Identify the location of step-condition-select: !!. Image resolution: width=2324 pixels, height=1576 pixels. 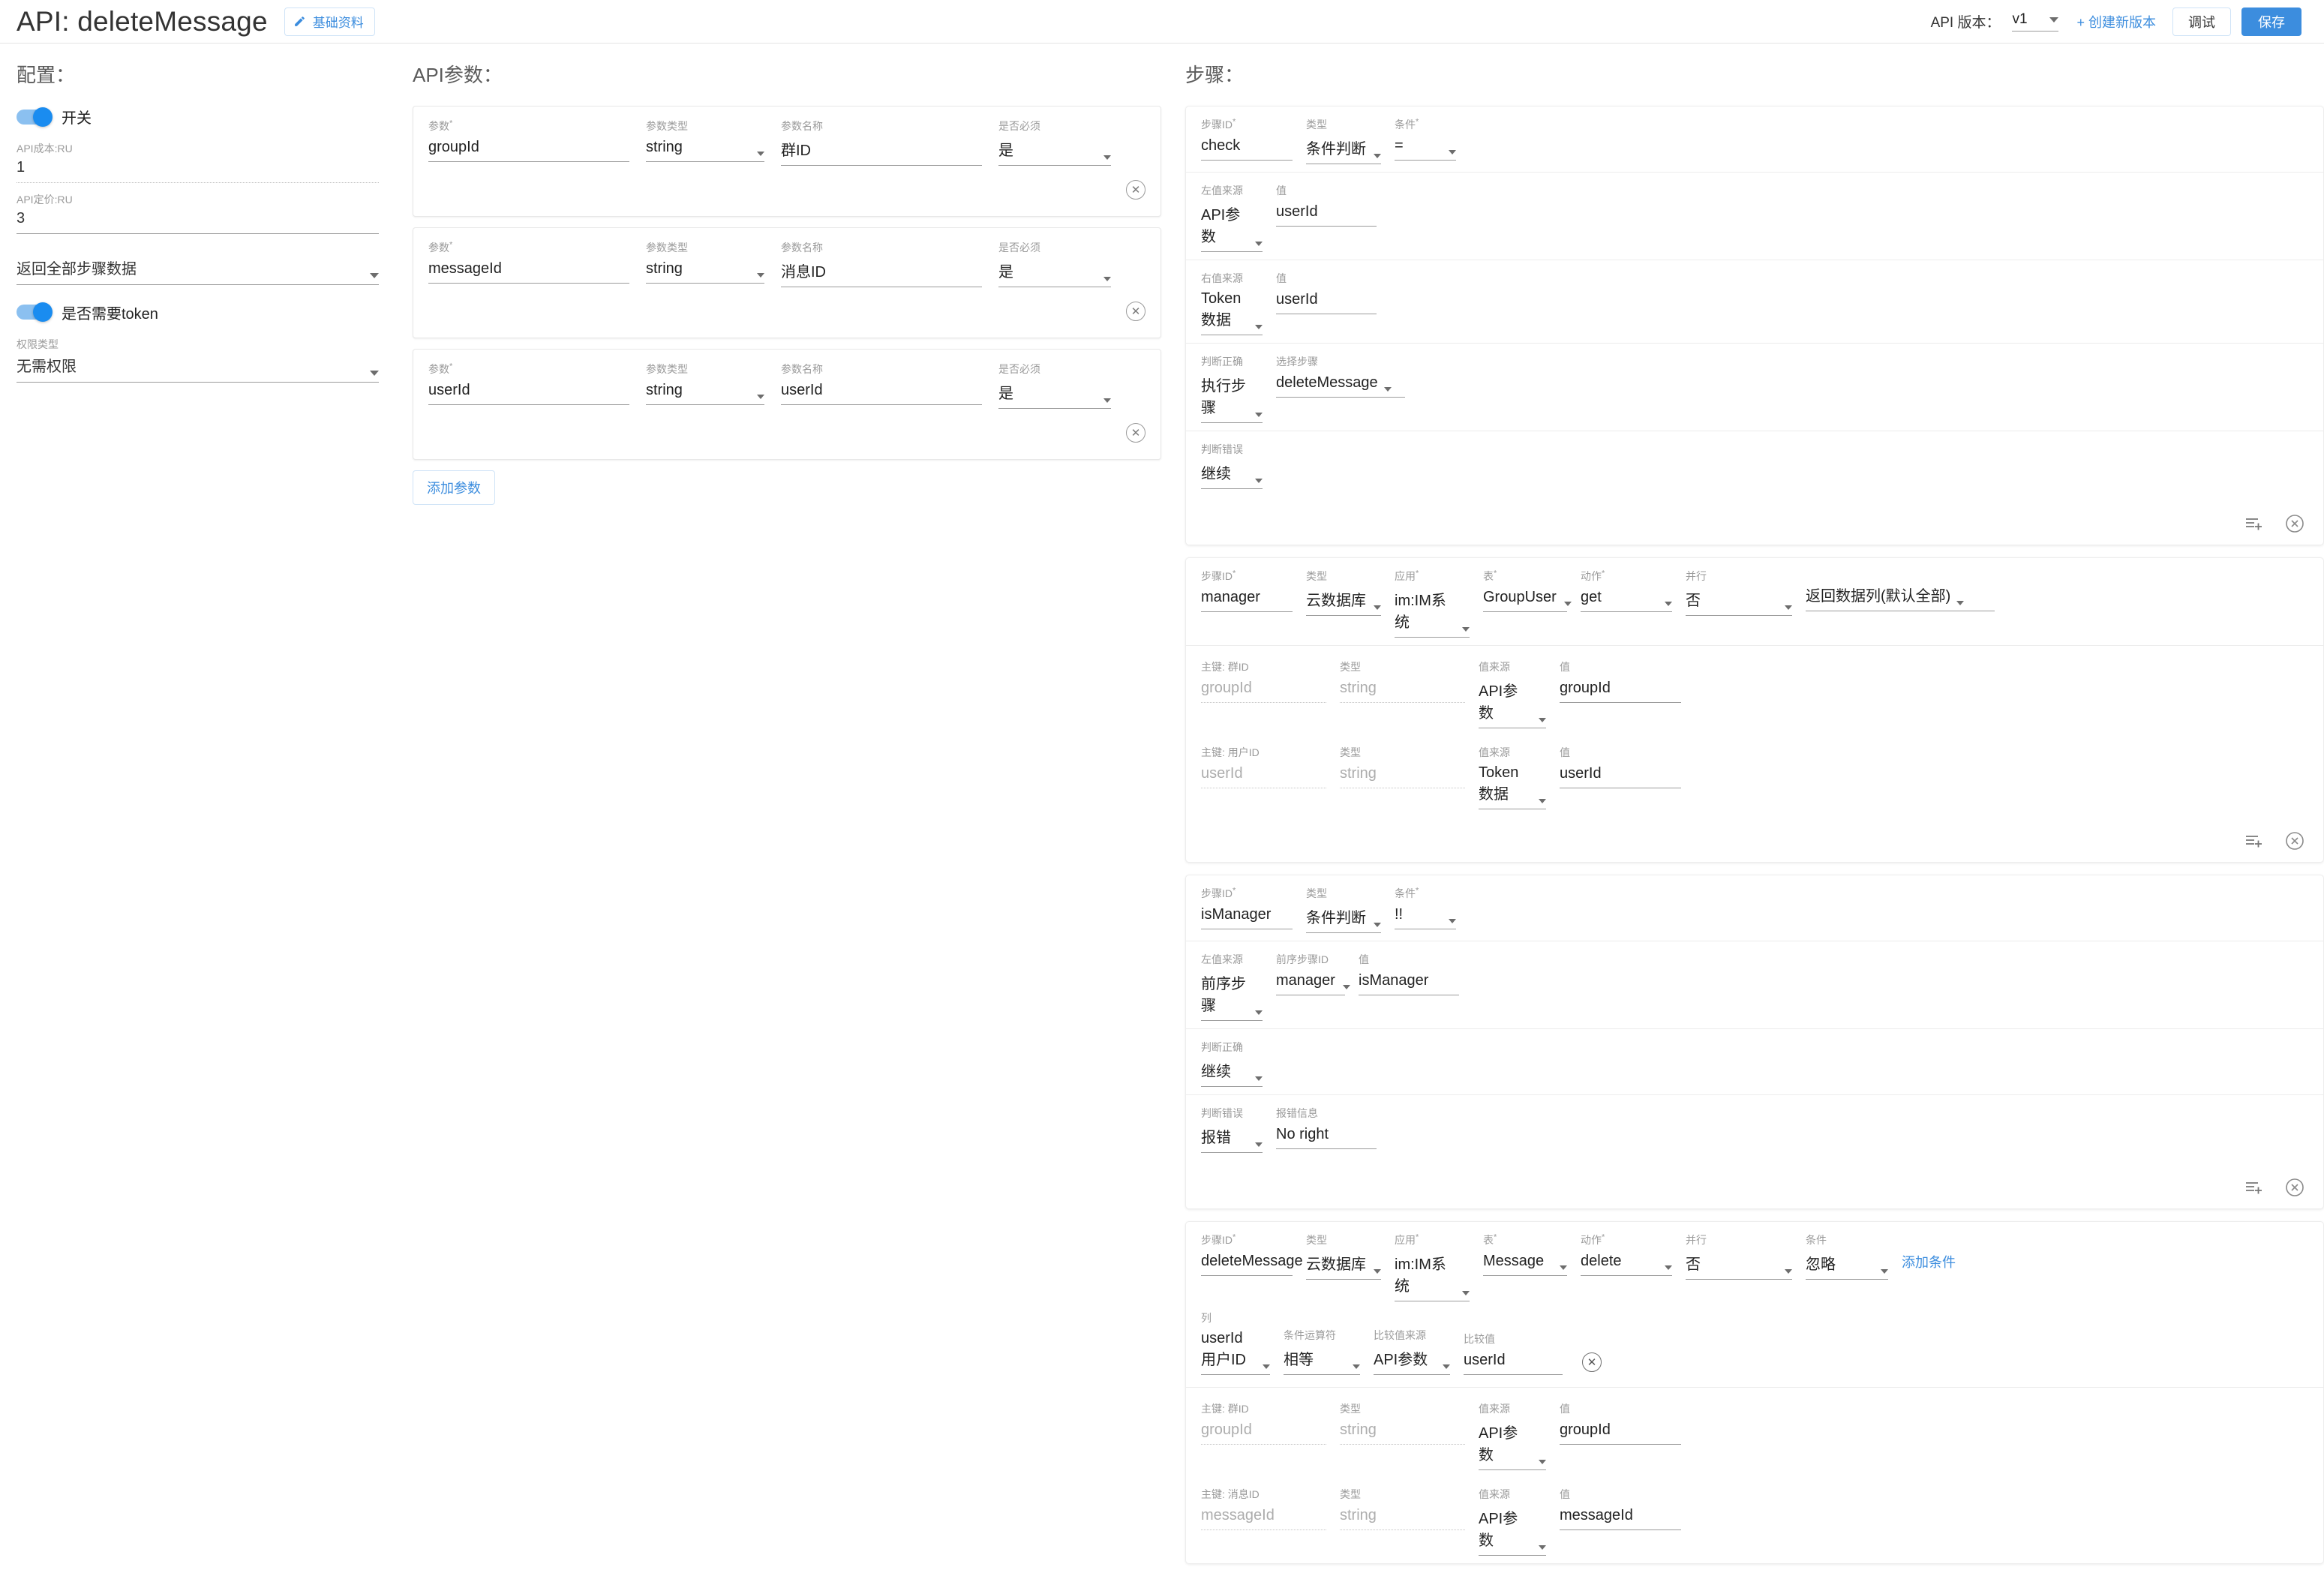
(1425, 917).